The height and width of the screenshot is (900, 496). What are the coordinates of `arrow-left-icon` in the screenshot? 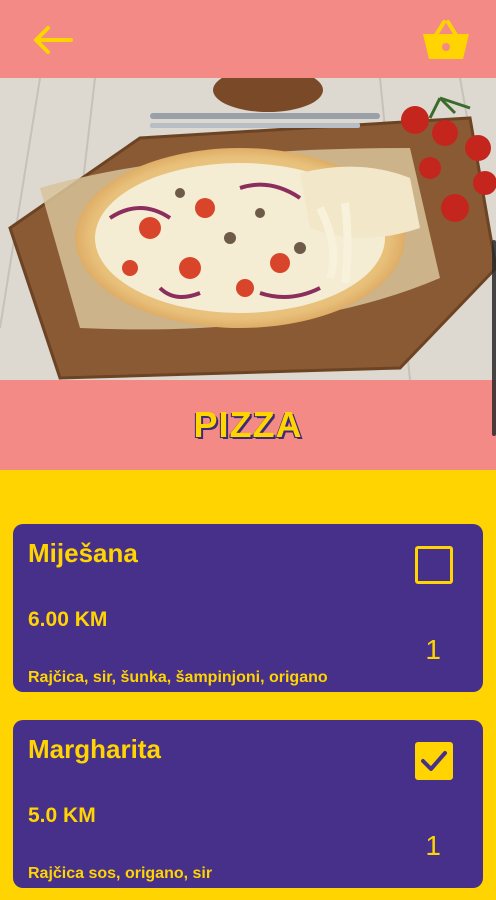 It's located at (53, 40).